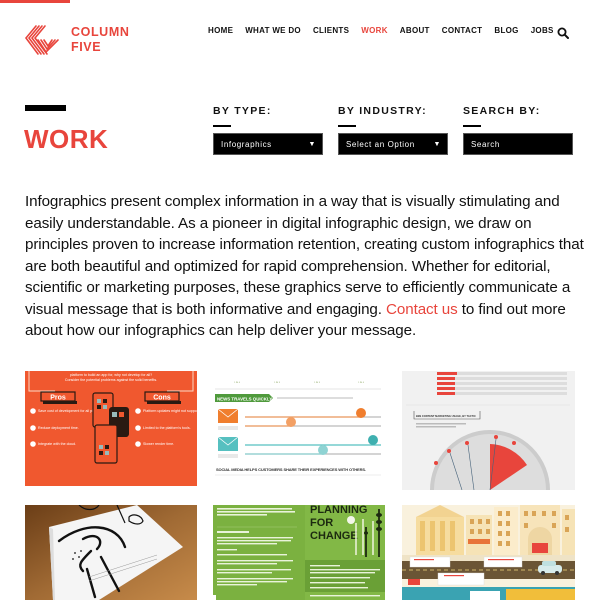 This screenshot has width=600, height=600. I want to click on search-field-wrapper, so click(518, 144).